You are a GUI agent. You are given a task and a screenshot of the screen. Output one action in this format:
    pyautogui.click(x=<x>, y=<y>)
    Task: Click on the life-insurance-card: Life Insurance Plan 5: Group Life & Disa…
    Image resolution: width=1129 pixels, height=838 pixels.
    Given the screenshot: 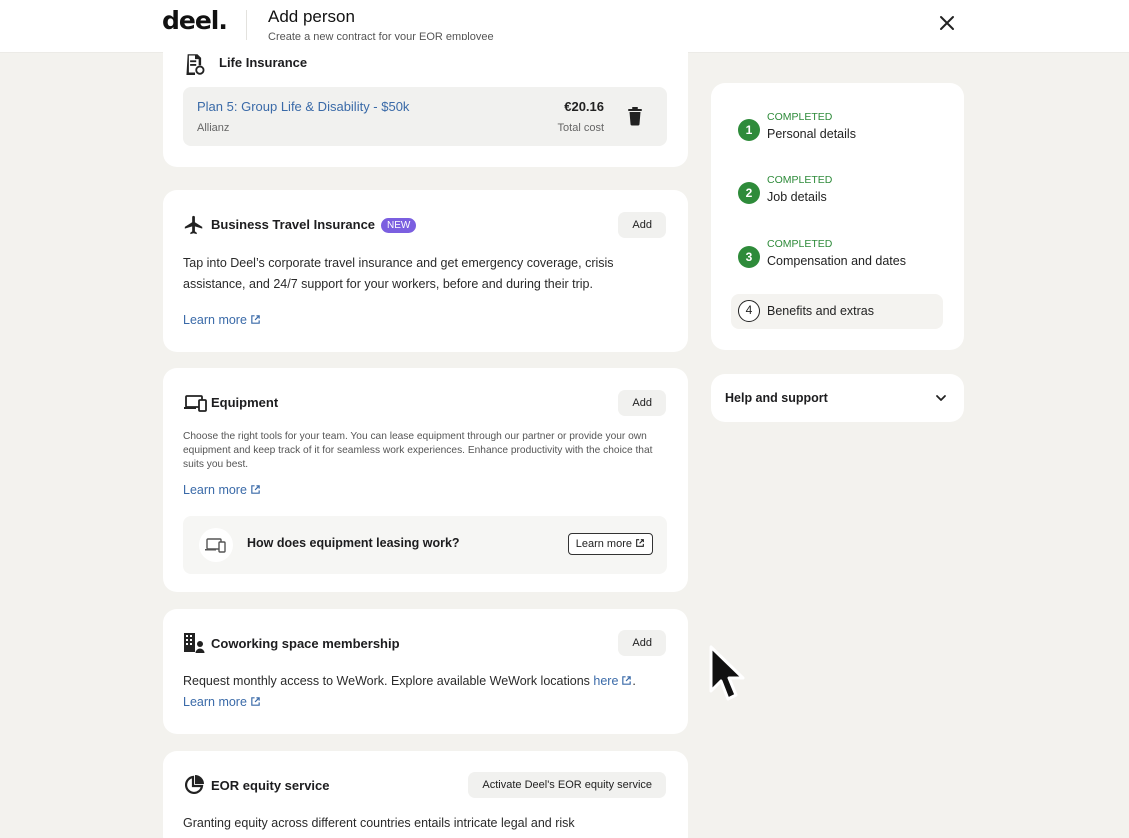 What is the action you would take?
    pyautogui.click(x=425, y=103)
    